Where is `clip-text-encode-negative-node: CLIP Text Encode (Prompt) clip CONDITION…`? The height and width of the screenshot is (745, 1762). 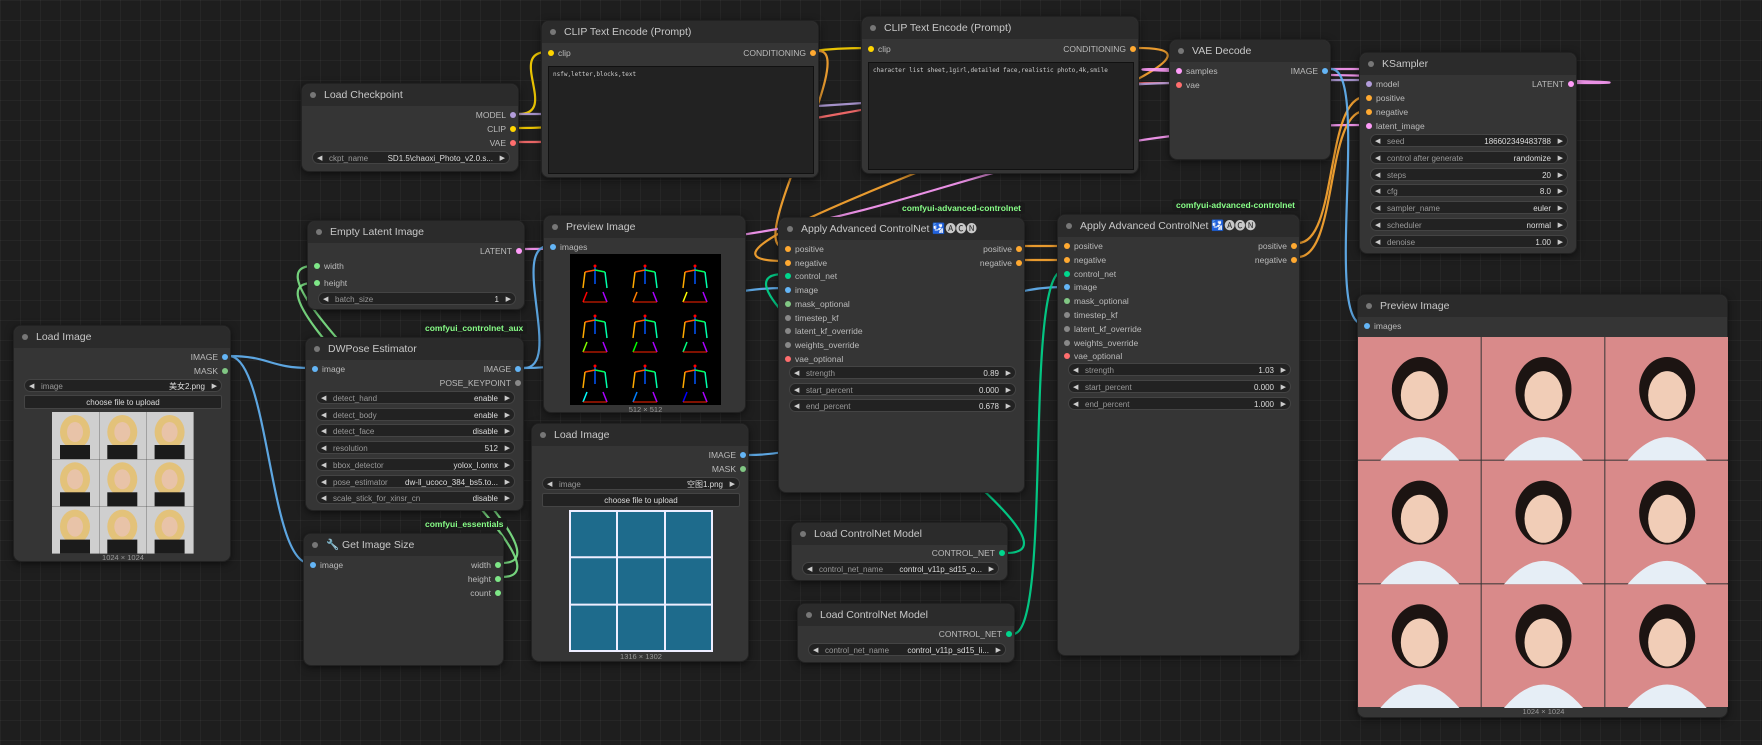 clip-text-encode-negative-node: CLIP Text Encode (Prompt) clip CONDITION… is located at coordinates (680, 99).